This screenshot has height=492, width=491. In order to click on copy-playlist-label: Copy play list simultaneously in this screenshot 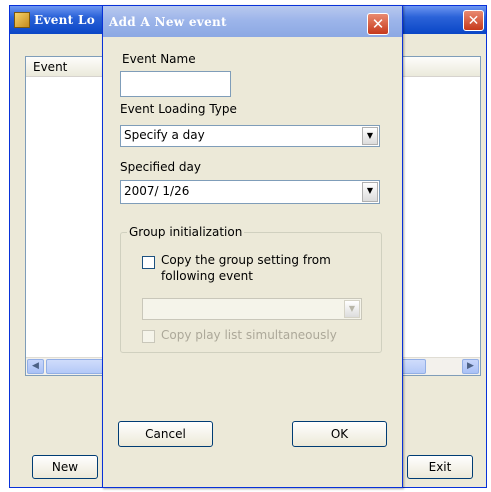, I will do `click(249, 335)`.